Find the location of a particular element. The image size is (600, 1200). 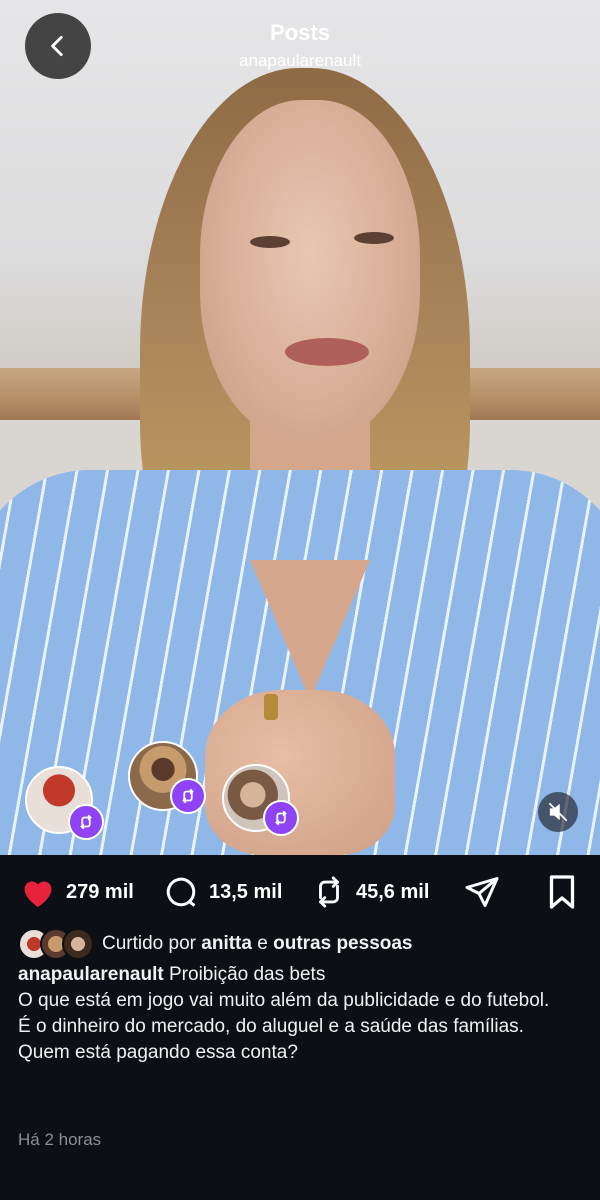

bookmark-icon is located at coordinates (562, 892).